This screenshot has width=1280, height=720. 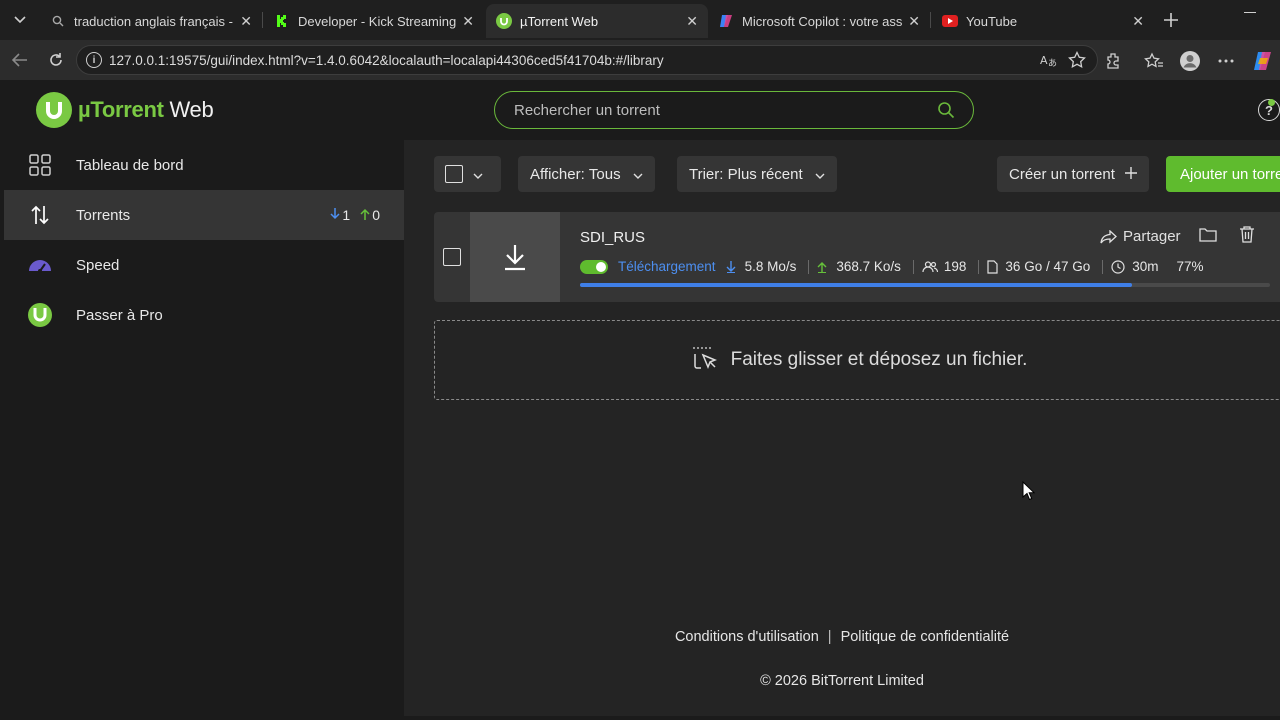 I want to click on favorite-star-icon, so click(x=1077, y=60).